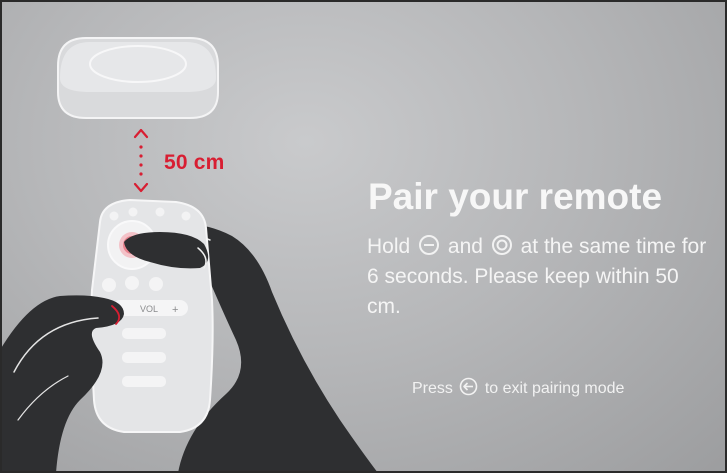  Describe the element at coordinates (194, 162) in the screenshot. I see `distance-label: 50 cm` at that location.